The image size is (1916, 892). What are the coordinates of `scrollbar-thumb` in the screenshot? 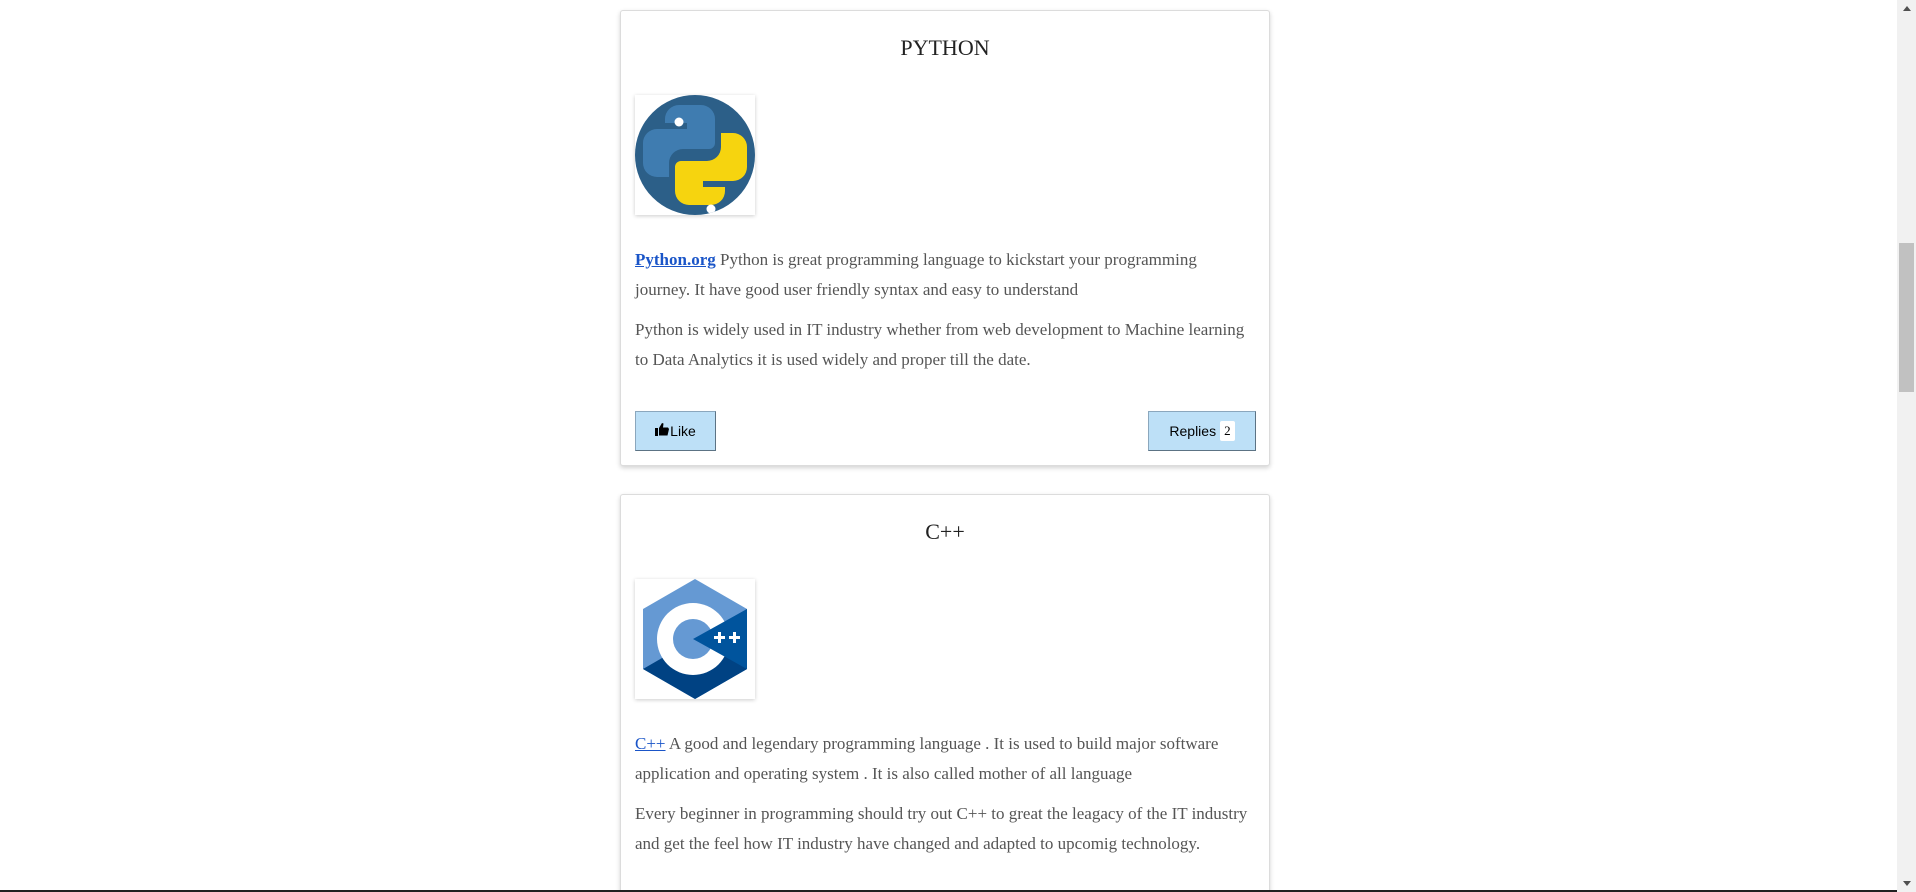 It's located at (1906, 317).